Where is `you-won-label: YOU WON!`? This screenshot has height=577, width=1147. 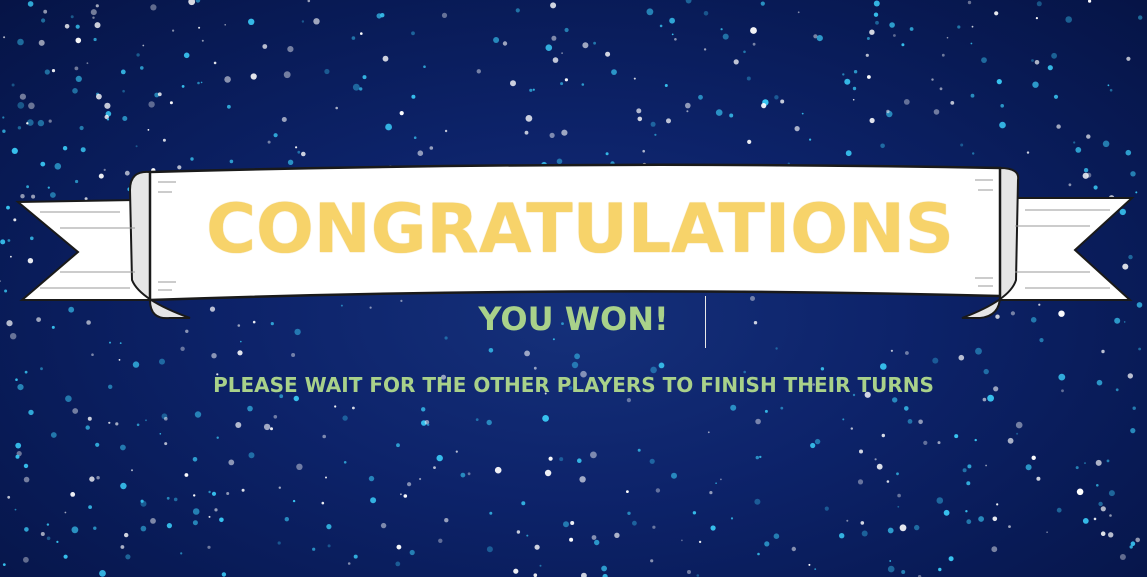
you-won-label: YOU WON! is located at coordinates (573, 319).